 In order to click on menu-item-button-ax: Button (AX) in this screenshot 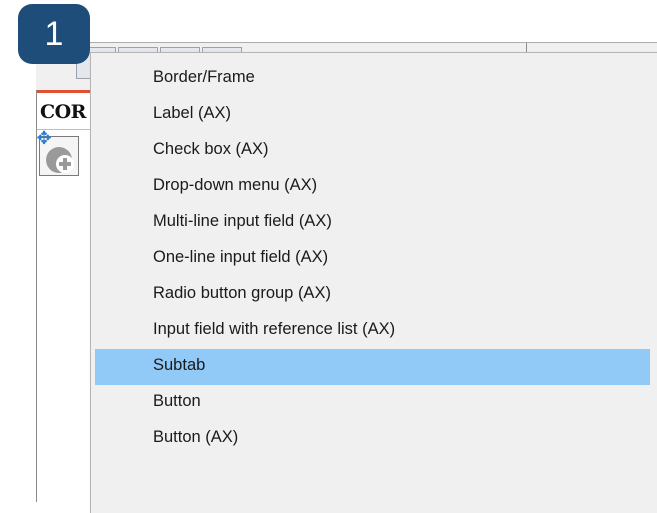, I will do `click(372, 439)`.